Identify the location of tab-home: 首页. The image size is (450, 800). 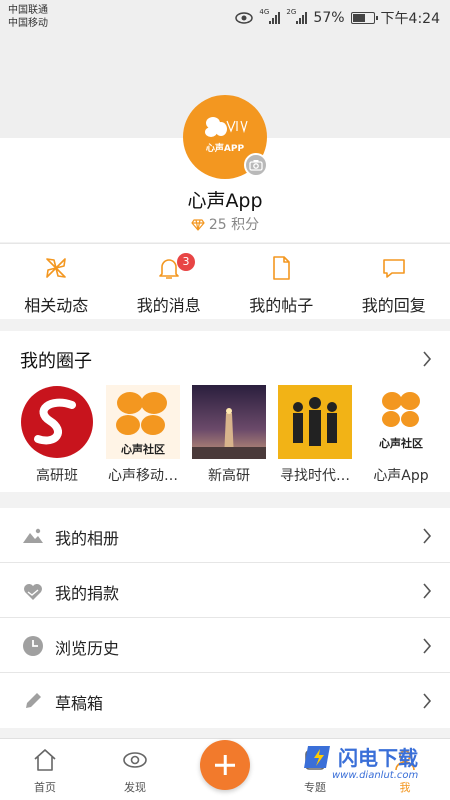
(45, 769).